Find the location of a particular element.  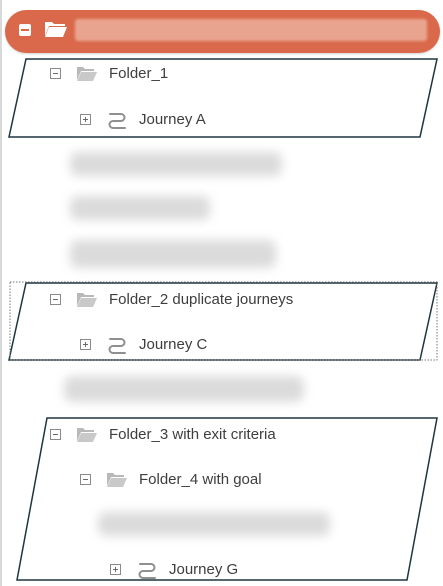

folder-label: Folder_3 with exit criteria is located at coordinates (192, 434).